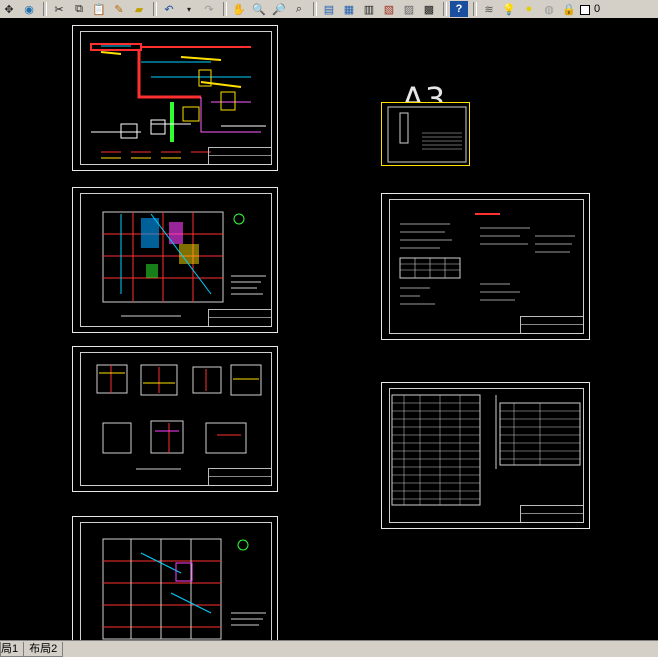 The height and width of the screenshot is (657, 658). Describe the element at coordinates (29, 9) in the screenshot. I see `globe-icon: ◉` at that location.